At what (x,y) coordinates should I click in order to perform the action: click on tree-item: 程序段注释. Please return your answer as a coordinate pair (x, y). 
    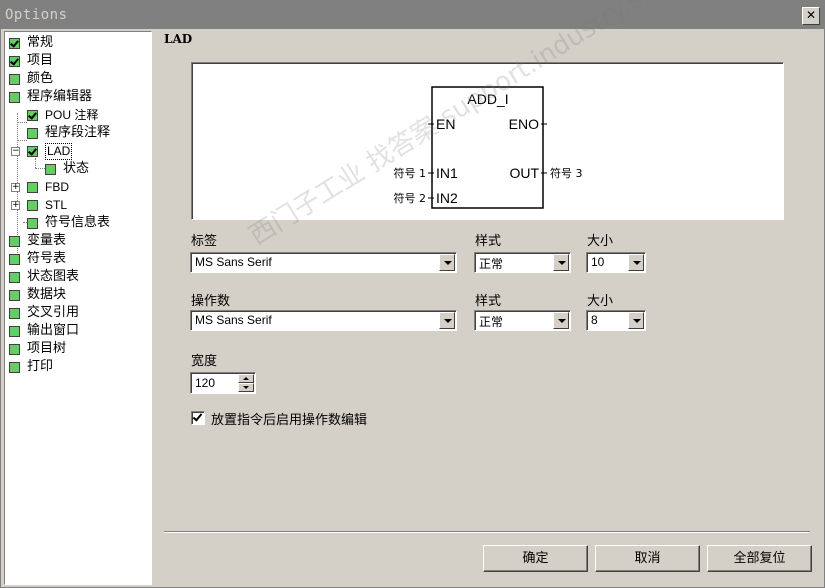
    Looking at the image, I should click on (77, 133).